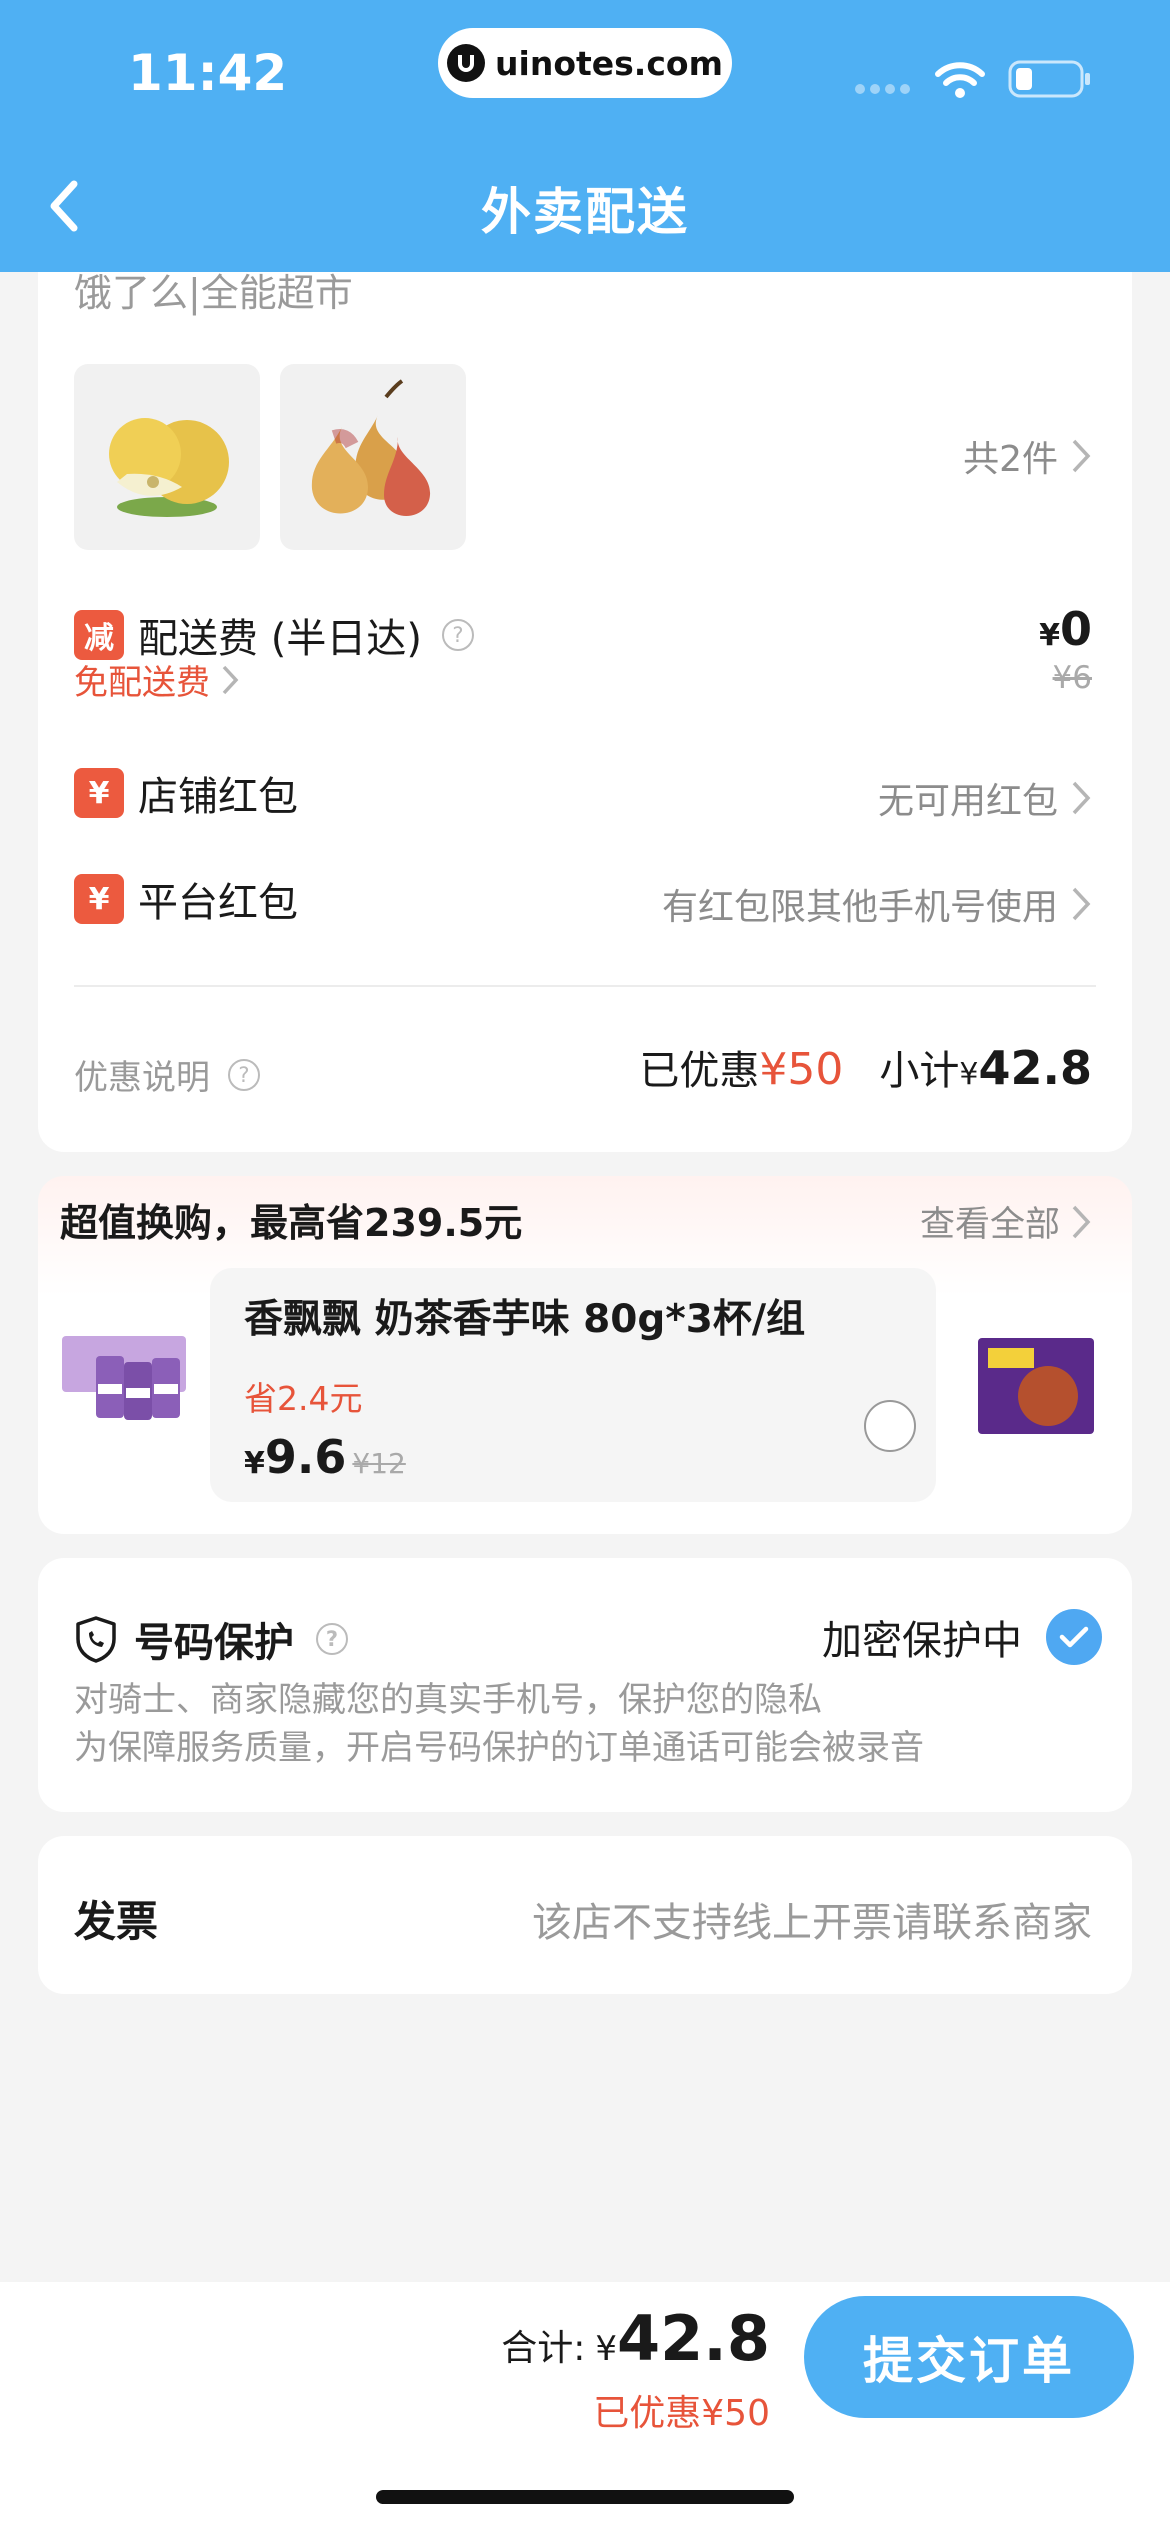 This screenshot has height=2532, width=1170. I want to click on view-all-link: 查看全部, so click(1006, 1221).